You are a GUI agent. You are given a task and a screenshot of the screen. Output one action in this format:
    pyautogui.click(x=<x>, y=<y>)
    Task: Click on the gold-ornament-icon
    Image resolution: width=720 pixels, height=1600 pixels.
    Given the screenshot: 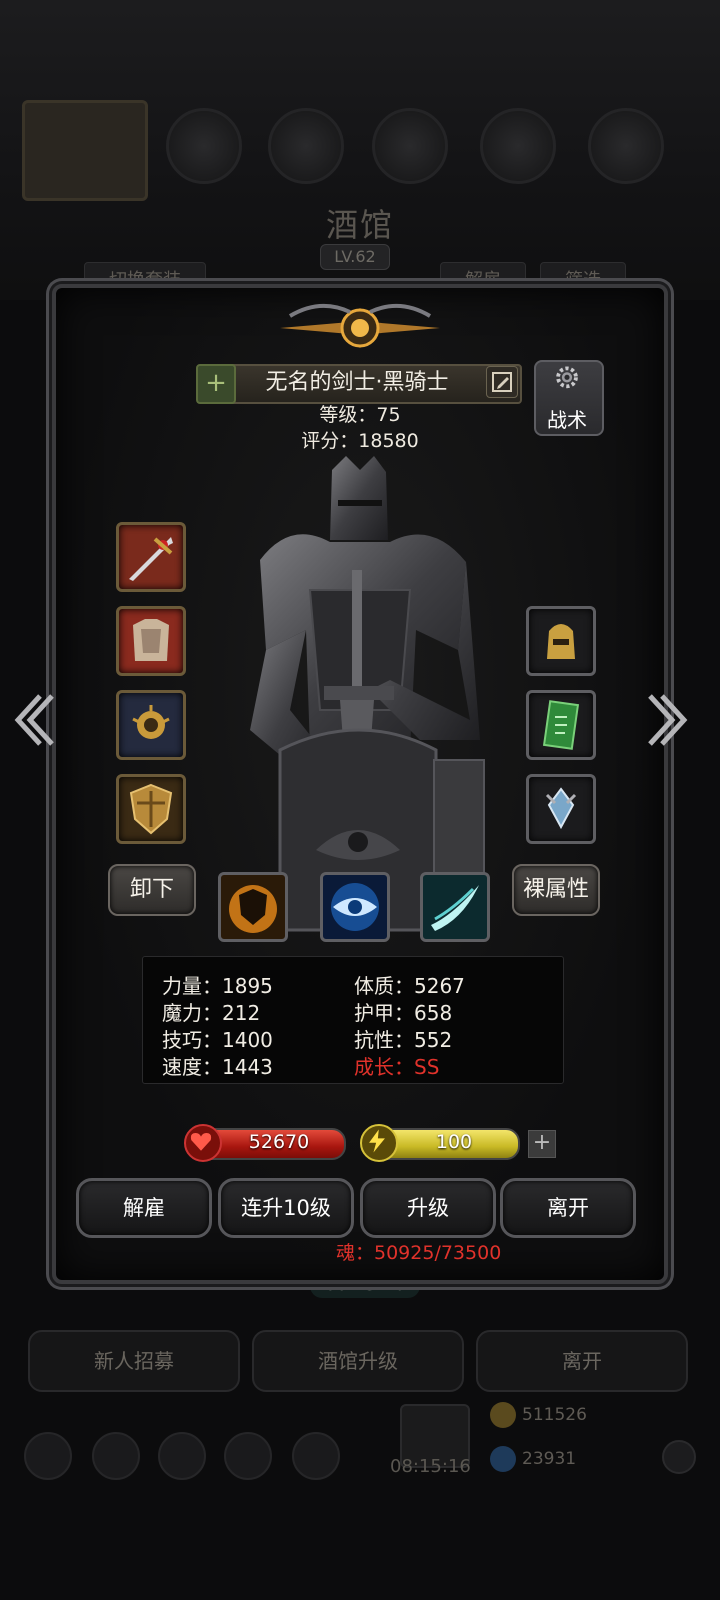 What is the action you would take?
    pyautogui.click(x=360, y=325)
    